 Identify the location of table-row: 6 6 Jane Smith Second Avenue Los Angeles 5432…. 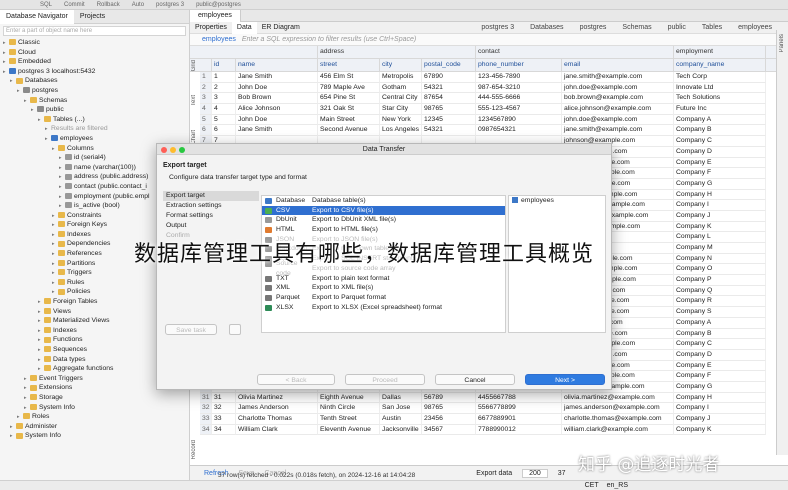
(494, 131).